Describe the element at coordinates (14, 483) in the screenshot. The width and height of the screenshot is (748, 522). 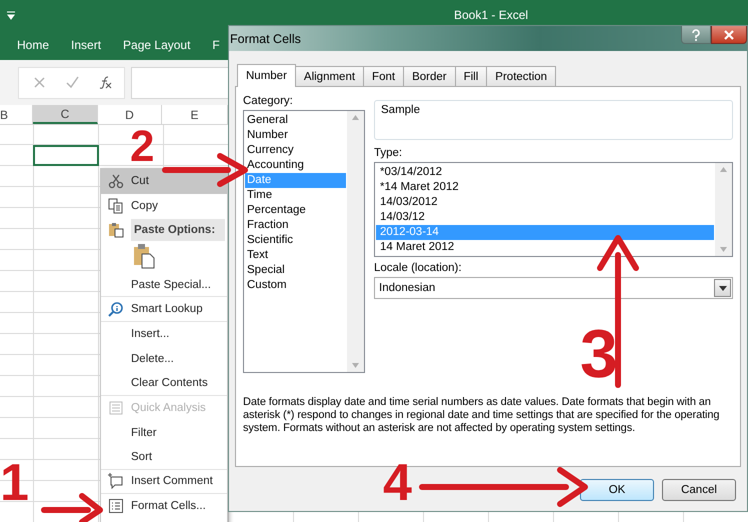
I see `step-number: 1` at that location.